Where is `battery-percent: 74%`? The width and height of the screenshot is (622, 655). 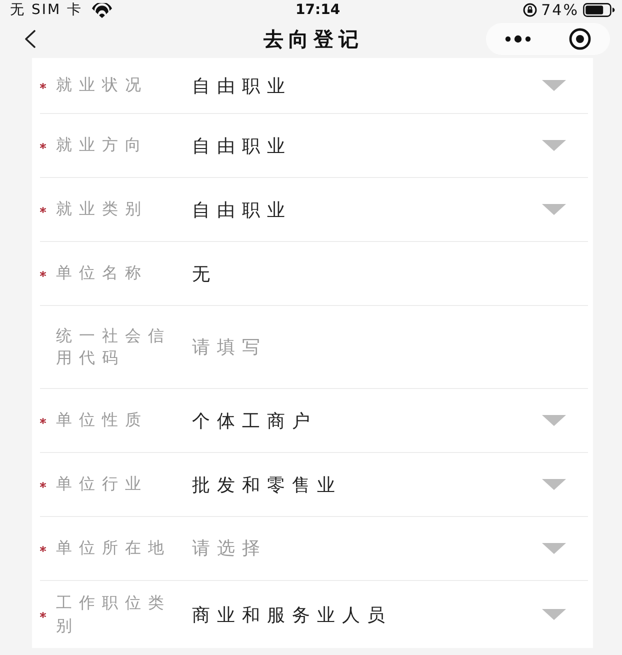 battery-percent: 74% is located at coordinates (560, 10).